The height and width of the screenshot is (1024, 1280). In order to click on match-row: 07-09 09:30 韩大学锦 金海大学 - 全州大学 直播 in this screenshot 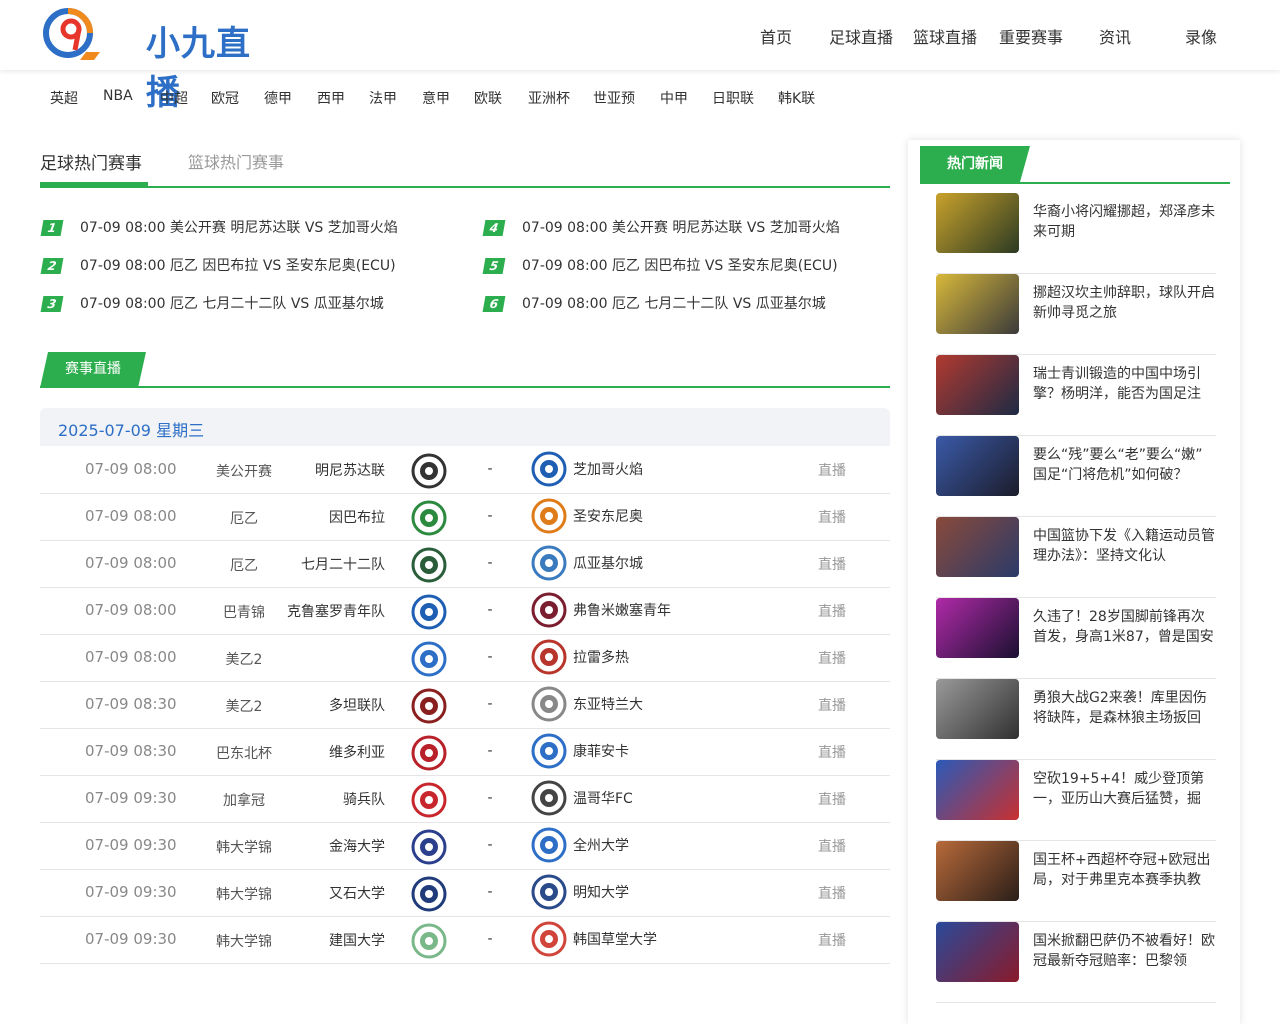, I will do `click(465, 846)`.